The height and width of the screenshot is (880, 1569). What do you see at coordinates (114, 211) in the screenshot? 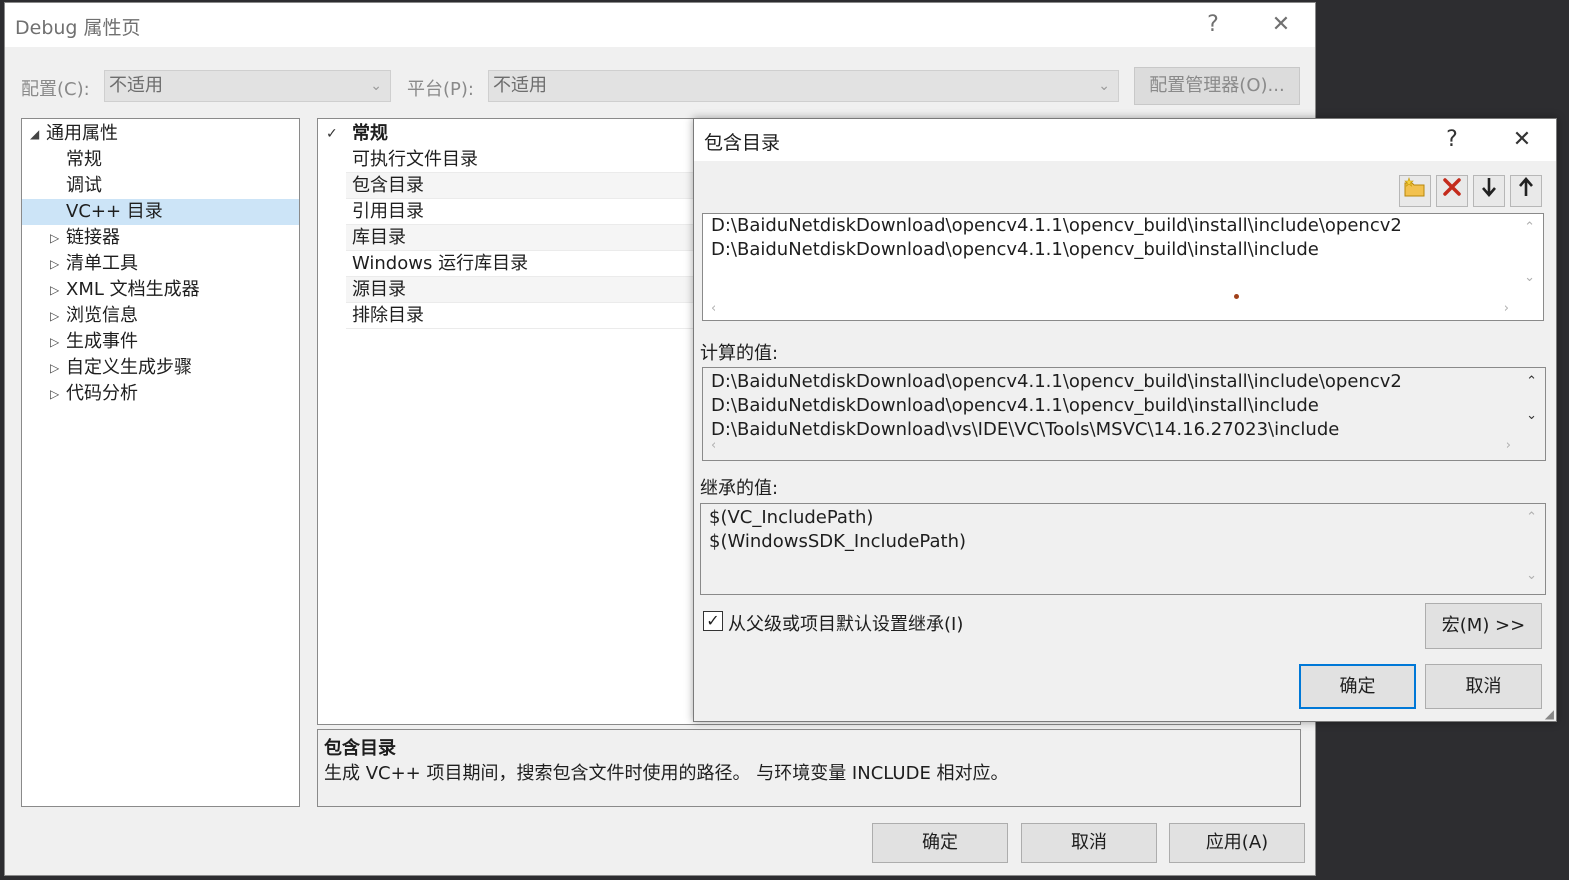
I see `tree-item-label: VC++ 目录` at bounding box center [114, 211].